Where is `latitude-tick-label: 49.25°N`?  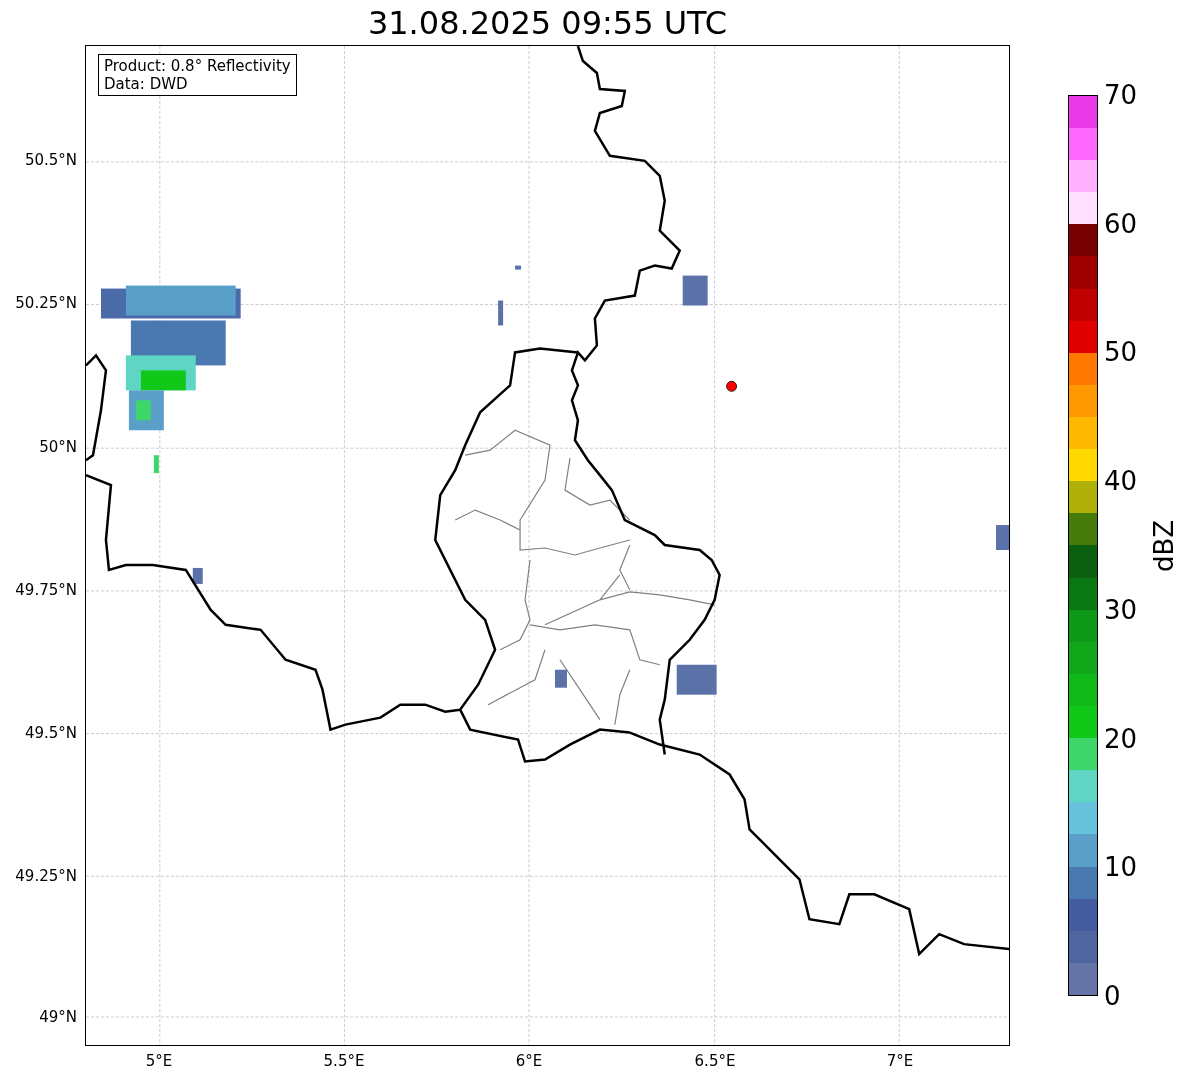
latitude-tick-label: 49.25°N is located at coordinates (46, 876).